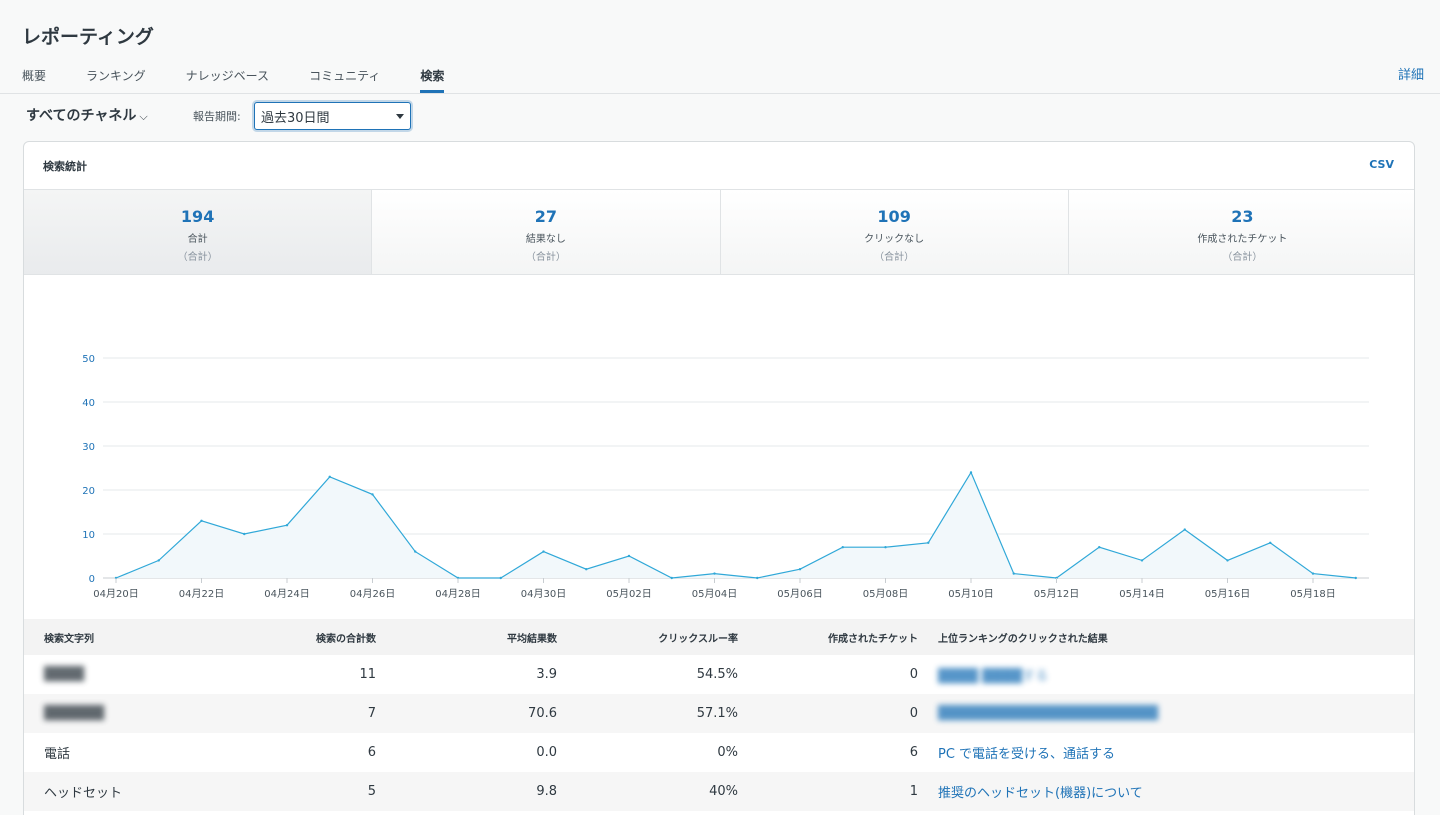  I want to click on y-tick-label: 20, so click(88, 491).